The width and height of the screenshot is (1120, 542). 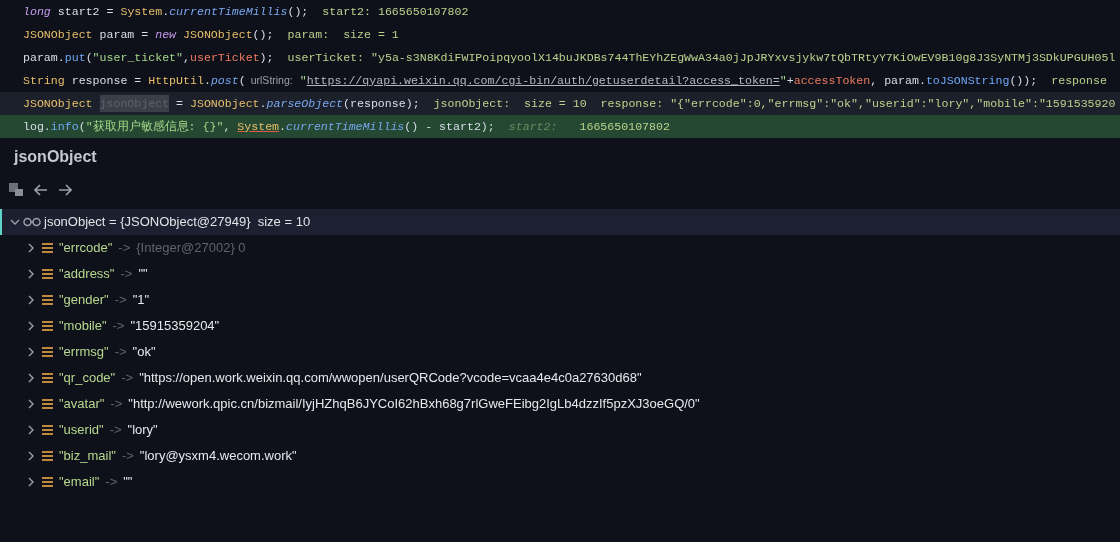 I want to click on inline-value-hint: userTicket: "y5a-s3N8KdiFWIPoipqyoolX14buJKDBs744ThEYhZEgWwA34a0jJpJRYxvsjykw7tQbTRtyY7KiOwEV9B10g8J3SyNTMj3SDkUPGUH05l, so click(x=701, y=57).